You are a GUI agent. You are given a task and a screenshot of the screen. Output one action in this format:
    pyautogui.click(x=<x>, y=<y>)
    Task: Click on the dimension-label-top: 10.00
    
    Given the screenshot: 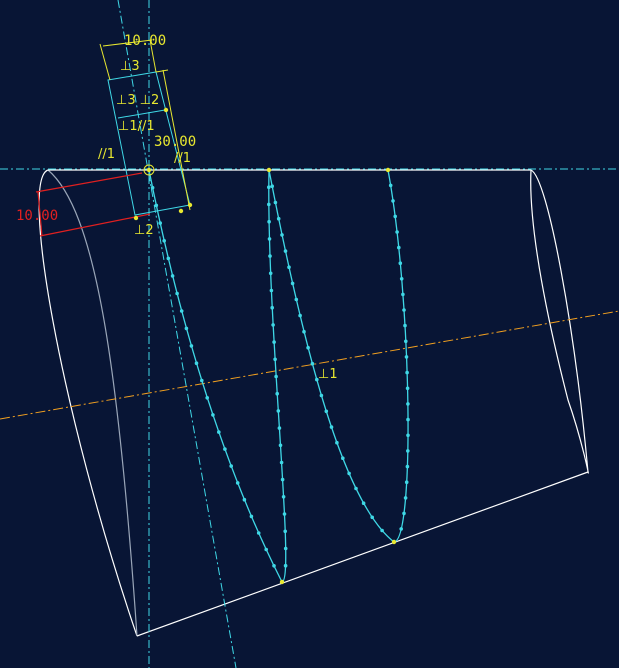 What is the action you would take?
    pyautogui.click(x=145, y=41)
    